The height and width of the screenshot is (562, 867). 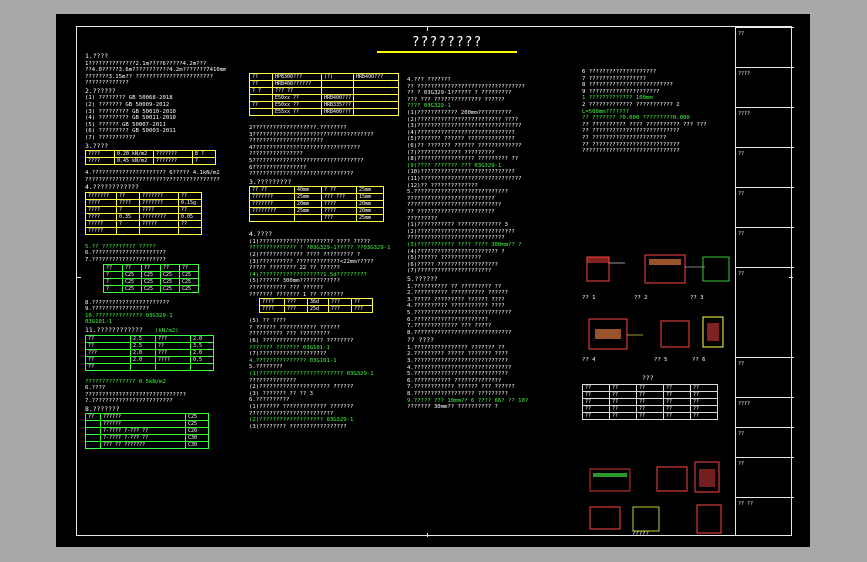 I want to click on table-cell: HPB300???, so click(x=296, y=77).